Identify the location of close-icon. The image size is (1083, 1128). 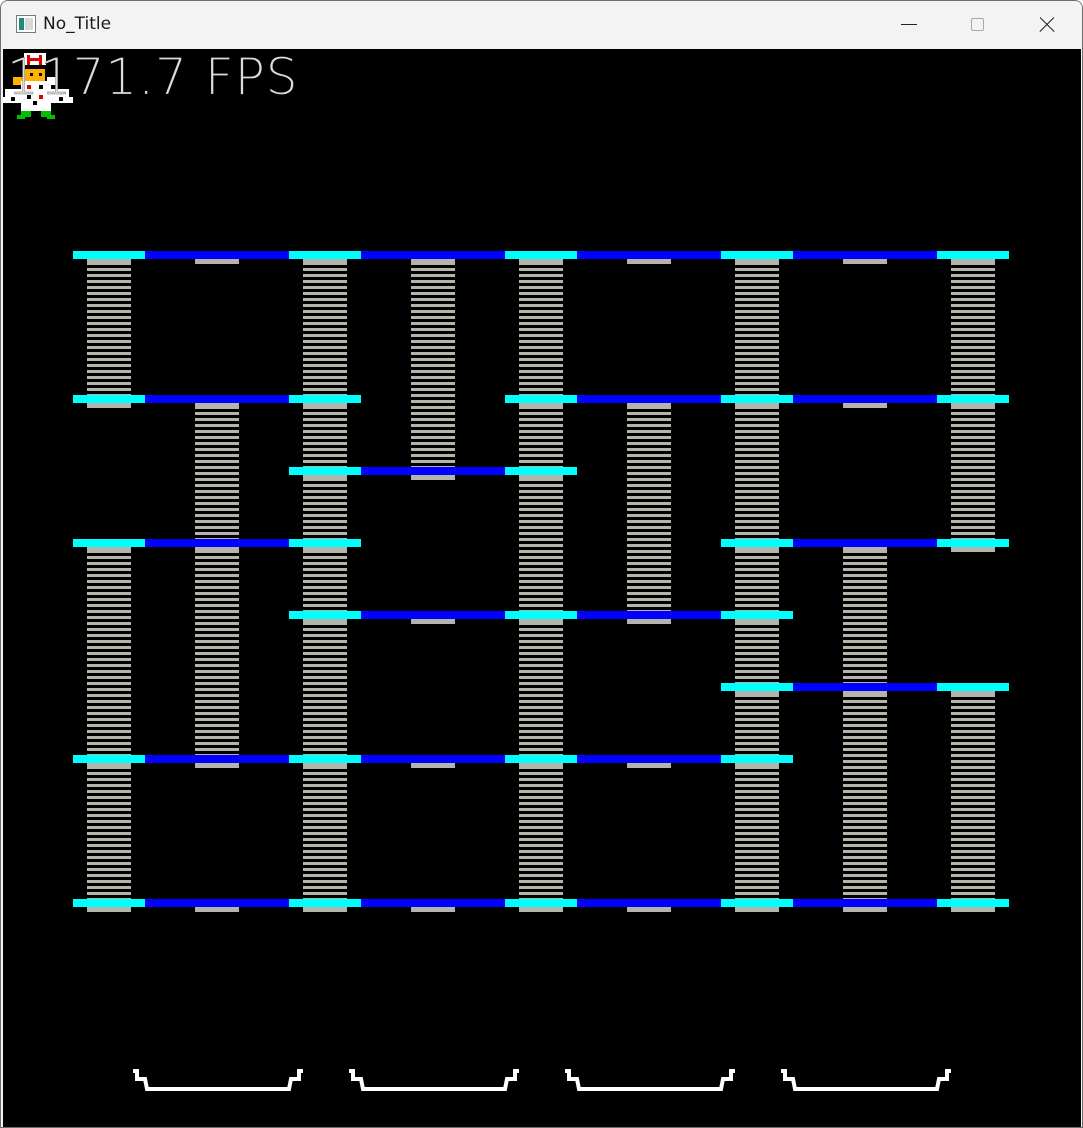
(1047, 25).